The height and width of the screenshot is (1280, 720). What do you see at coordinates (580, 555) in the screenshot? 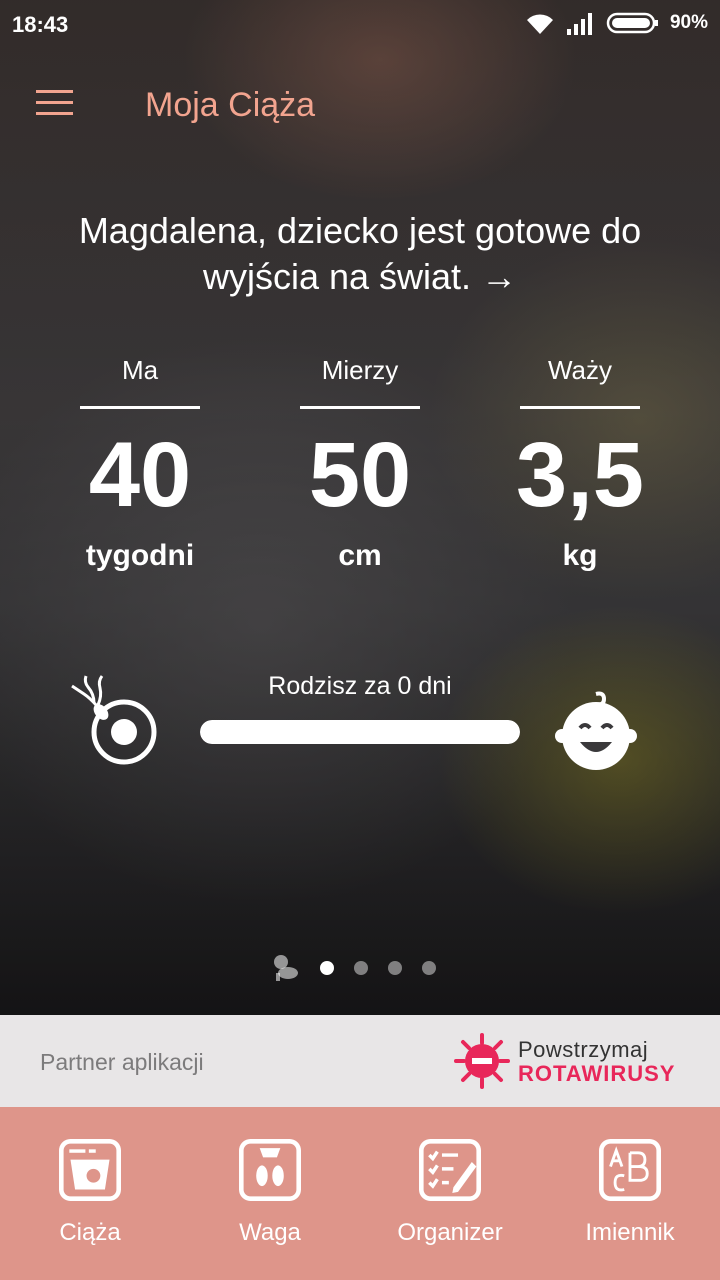
I see `stat-unit: kg` at bounding box center [580, 555].